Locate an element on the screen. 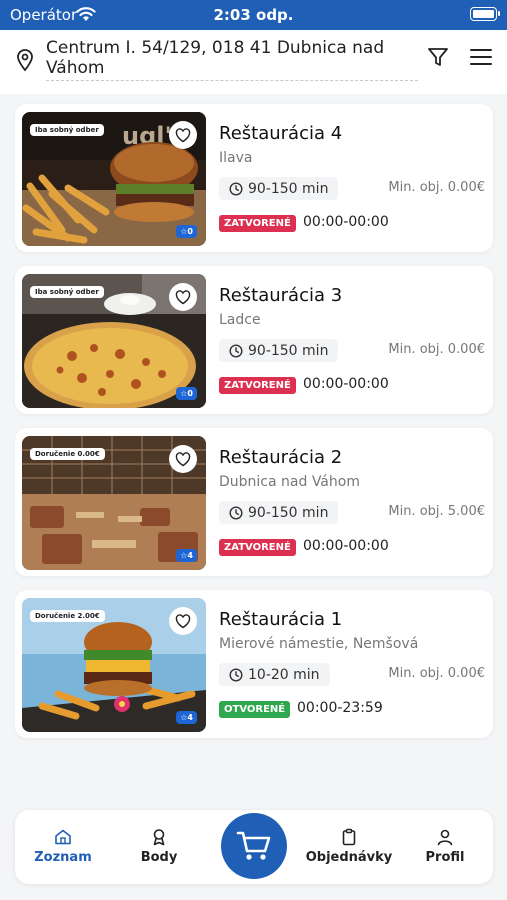 The width and height of the screenshot is (507, 900). nav-item-profile: Profil is located at coordinates (445, 846).